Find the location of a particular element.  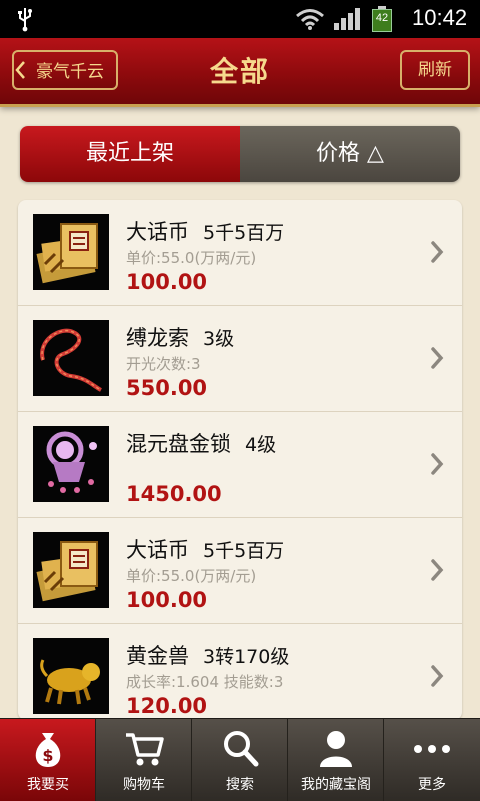

item-spec: 4级 is located at coordinates (261, 445).